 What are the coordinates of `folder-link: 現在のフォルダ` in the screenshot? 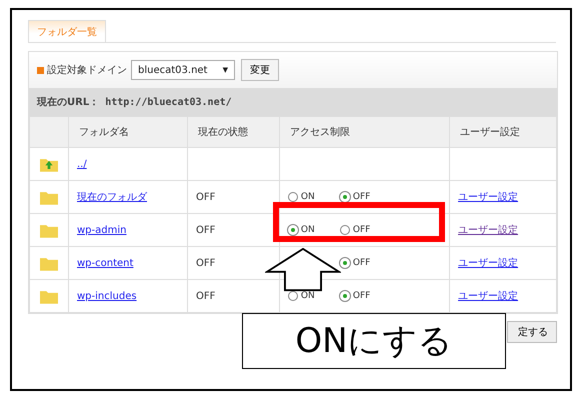 It's located at (112, 197).